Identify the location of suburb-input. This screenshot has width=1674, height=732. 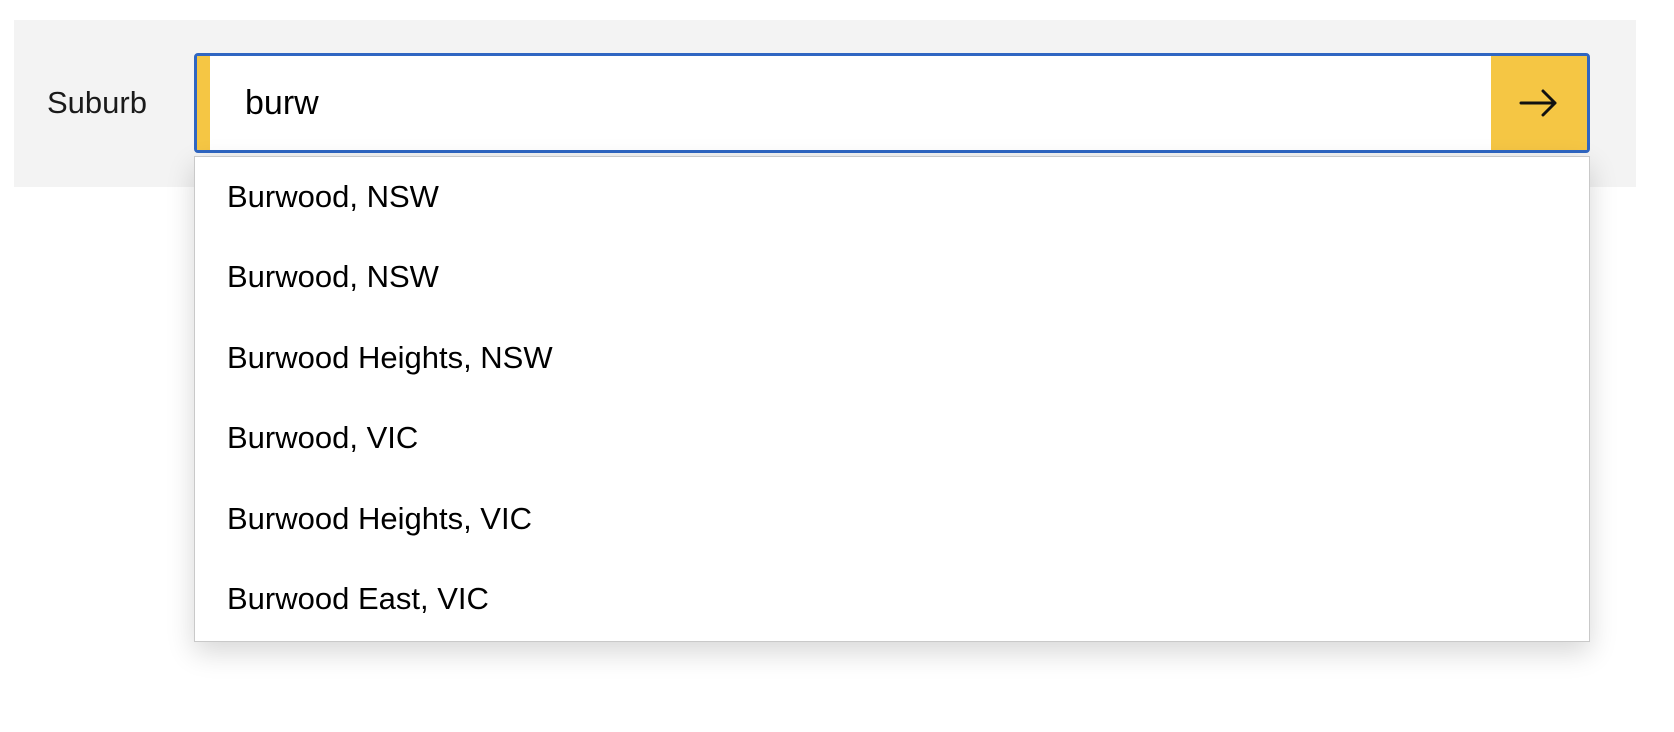
(850, 103).